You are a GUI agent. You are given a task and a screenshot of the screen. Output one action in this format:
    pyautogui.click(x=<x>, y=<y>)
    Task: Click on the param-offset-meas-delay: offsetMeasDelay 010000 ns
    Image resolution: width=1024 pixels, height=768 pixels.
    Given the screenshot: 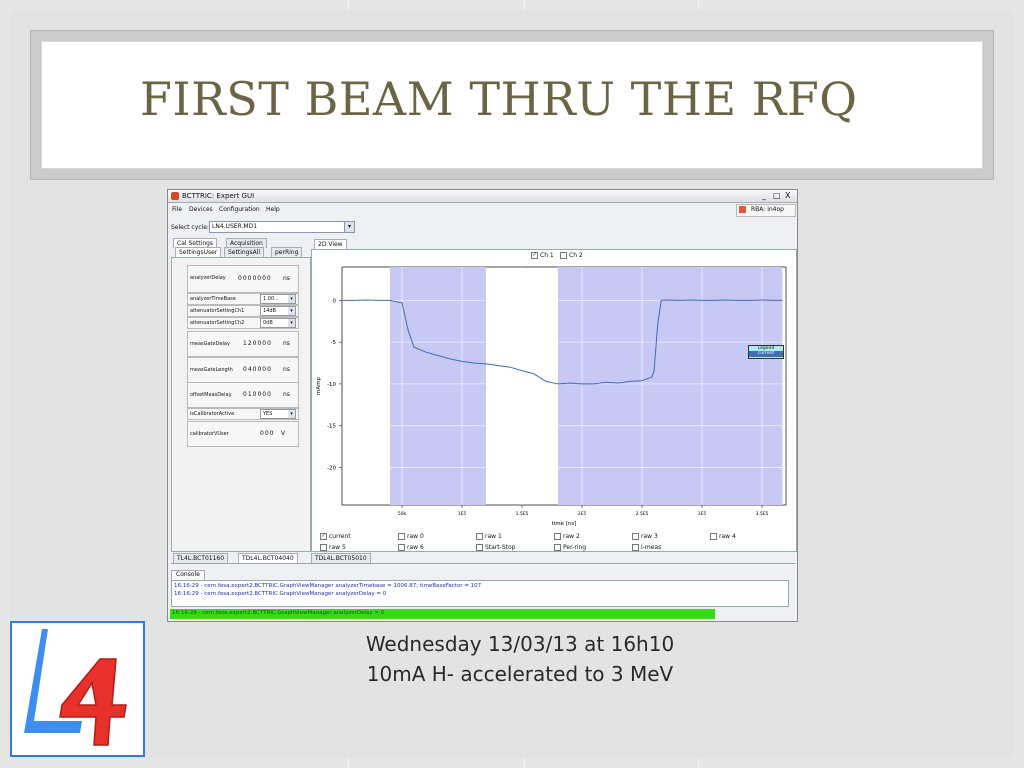 What is the action you would take?
    pyautogui.click(x=243, y=395)
    